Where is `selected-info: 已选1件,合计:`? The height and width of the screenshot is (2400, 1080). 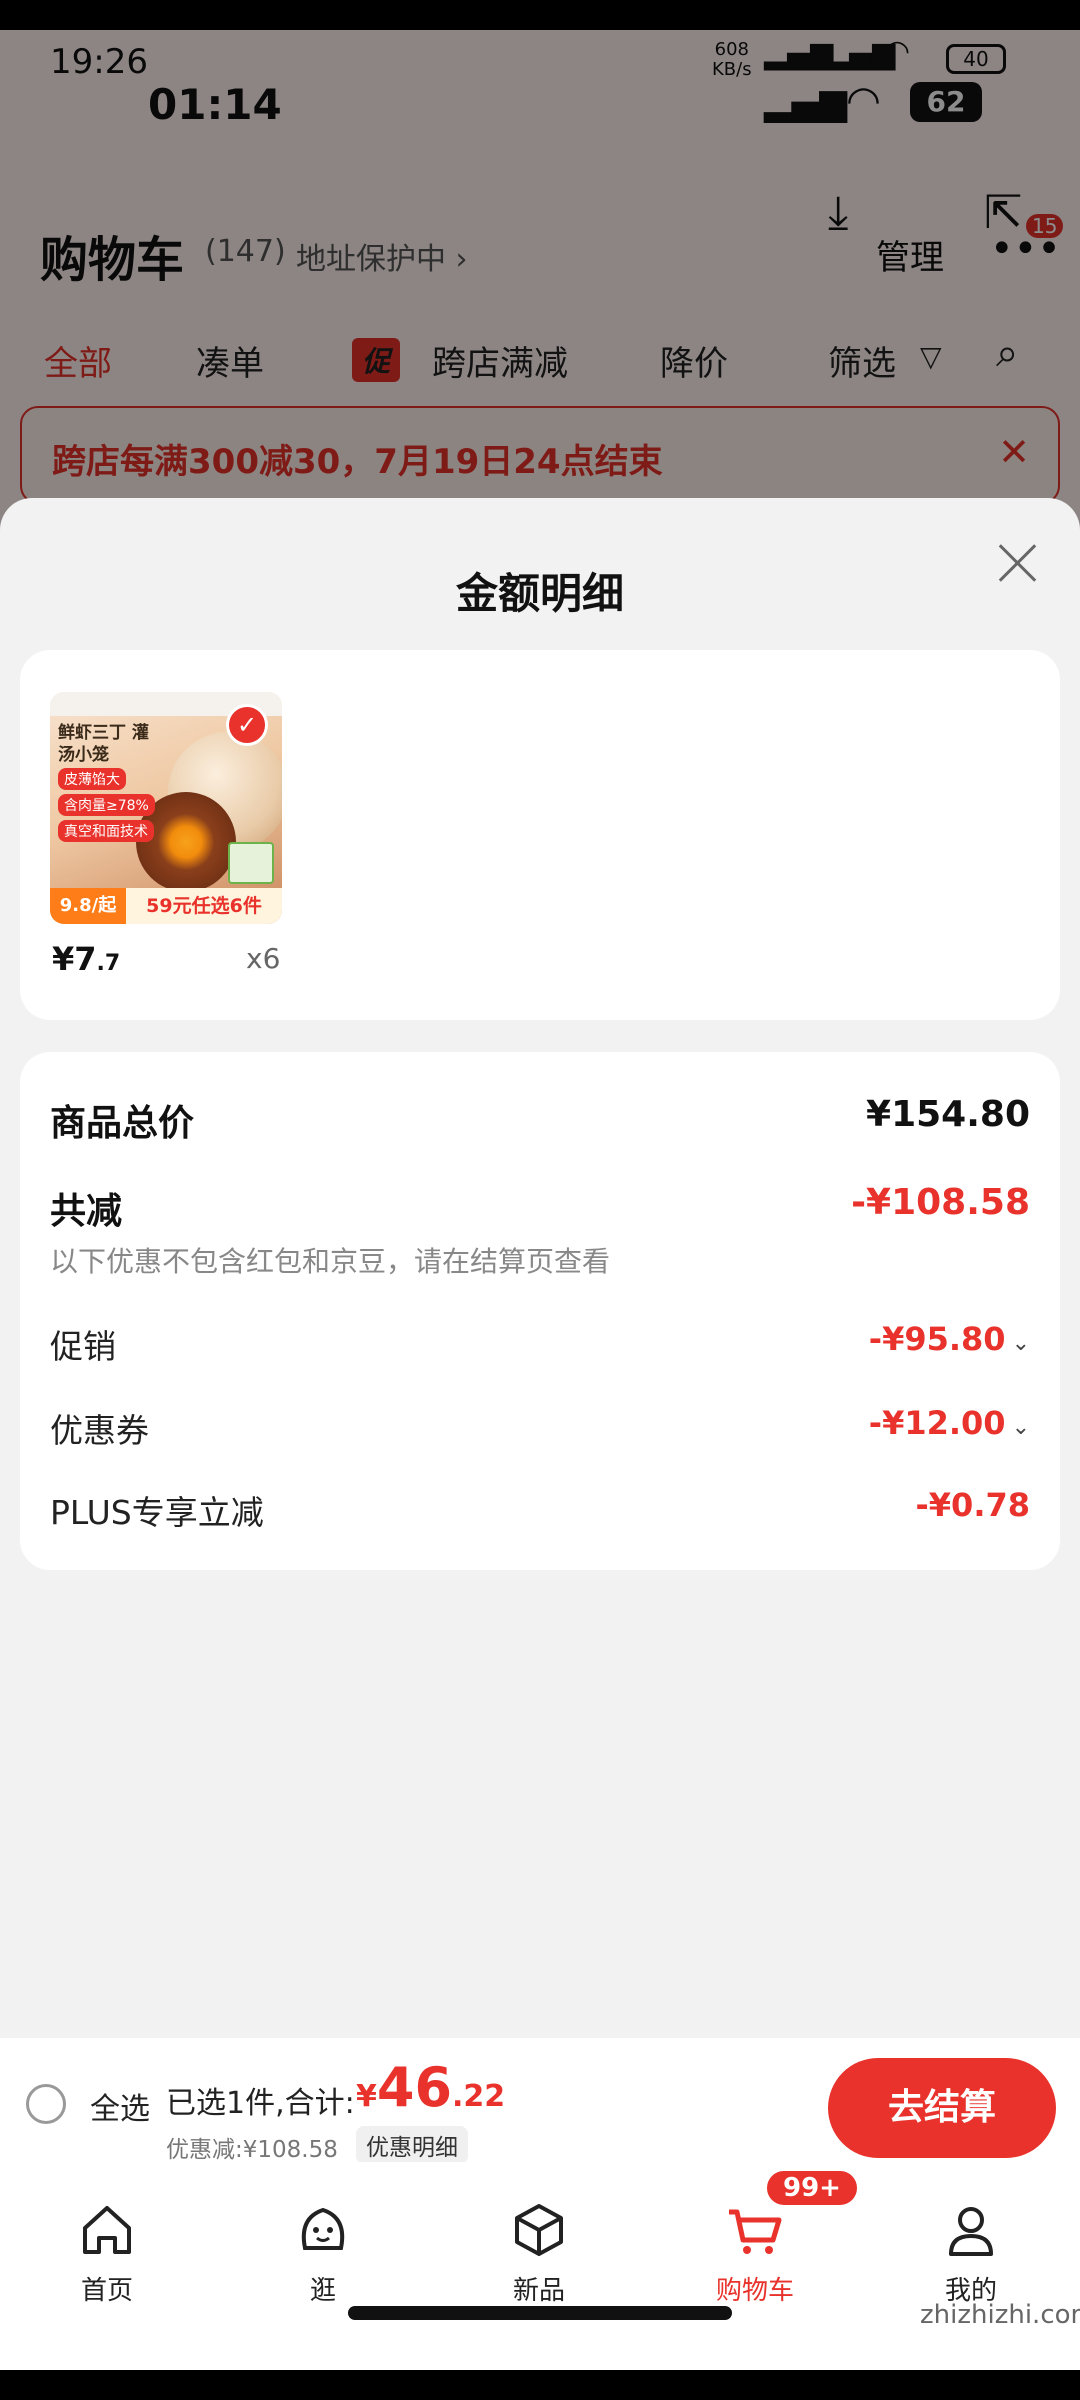
selected-info: 已选1件,合计: is located at coordinates (260, 2103).